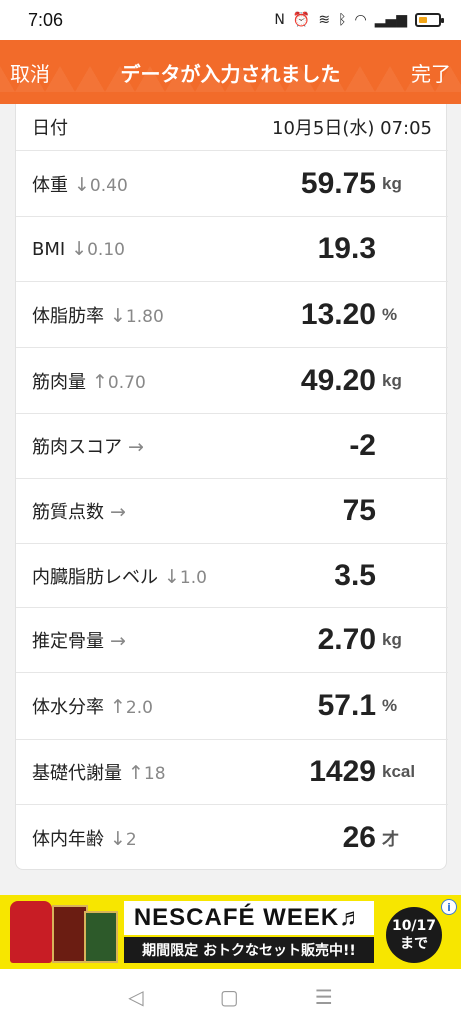 The height and width of the screenshot is (1024, 461). What do you see at coordinates (414, 926) in the screenshot?
I see `ad-badge-date: 10/17` at bounding box center [414, 926].